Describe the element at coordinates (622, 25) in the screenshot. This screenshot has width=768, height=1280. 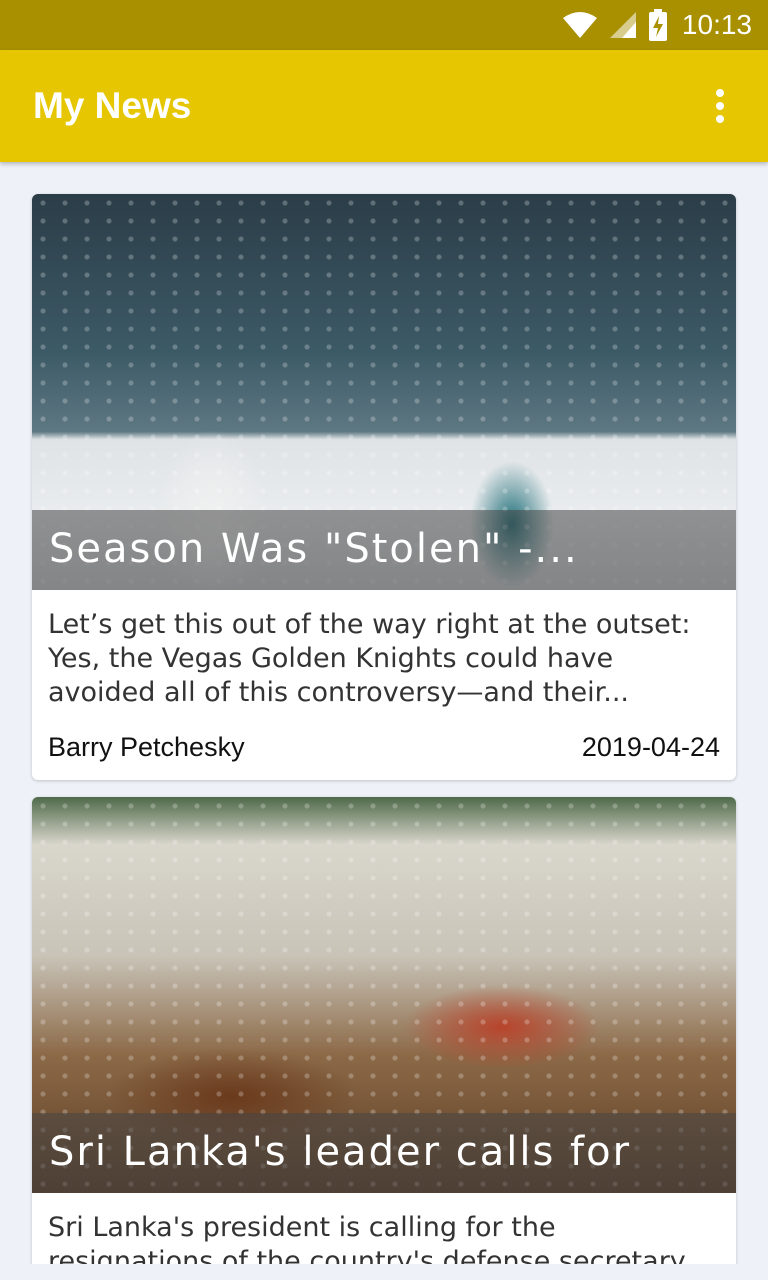
I see `signal-icon` at that location.